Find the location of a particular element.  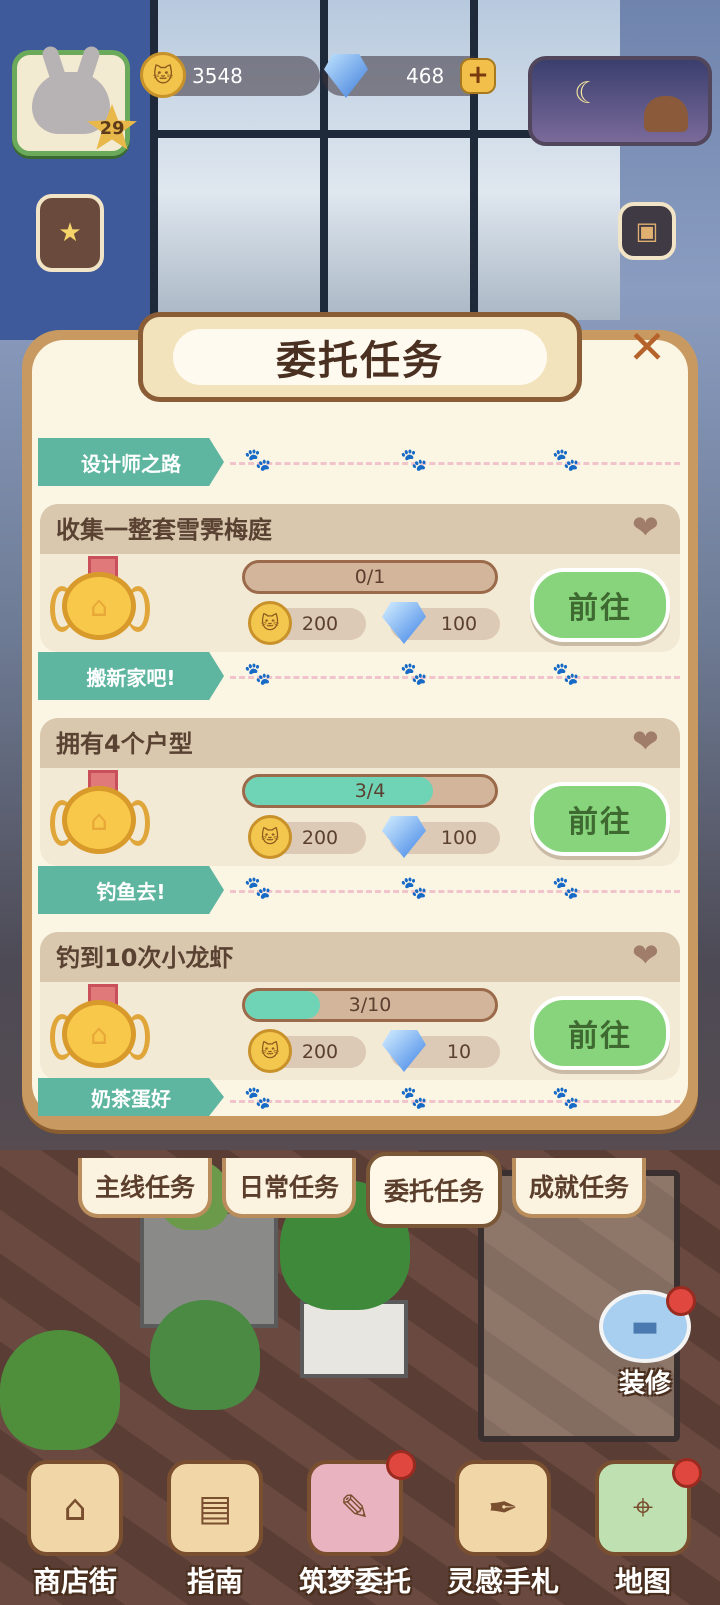

tab-daily-tasks: 日常任务 is located at coordinates (289, 1188).